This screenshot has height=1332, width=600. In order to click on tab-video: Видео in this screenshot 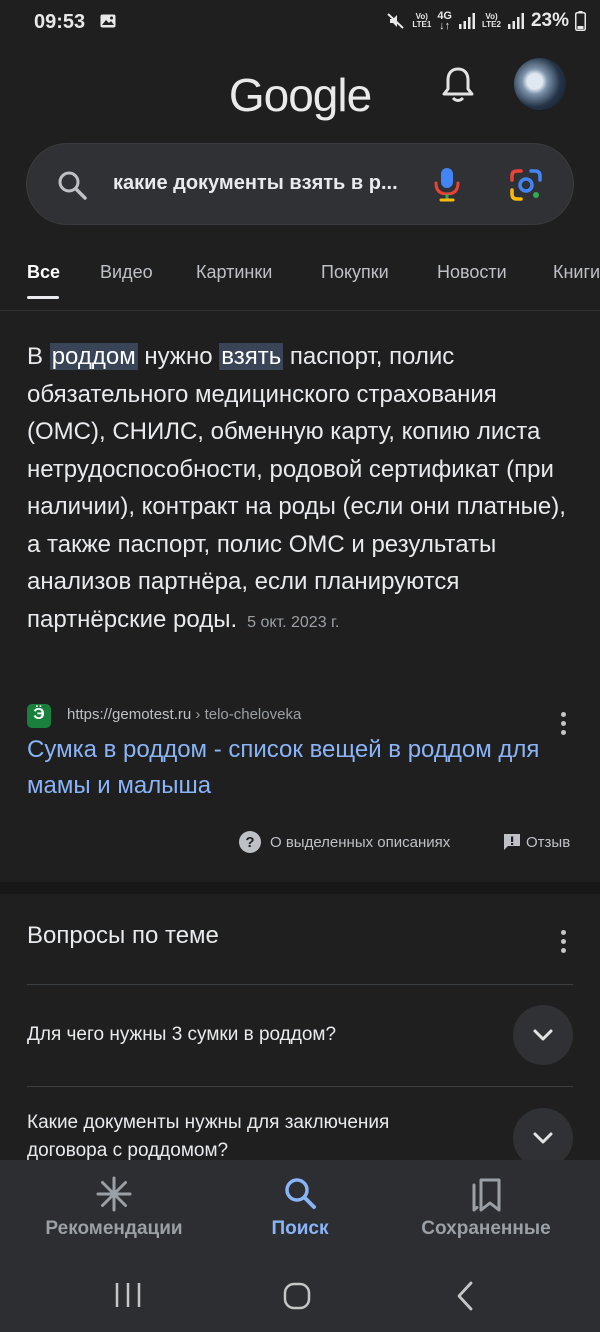, I will do `click(126, 272)`.